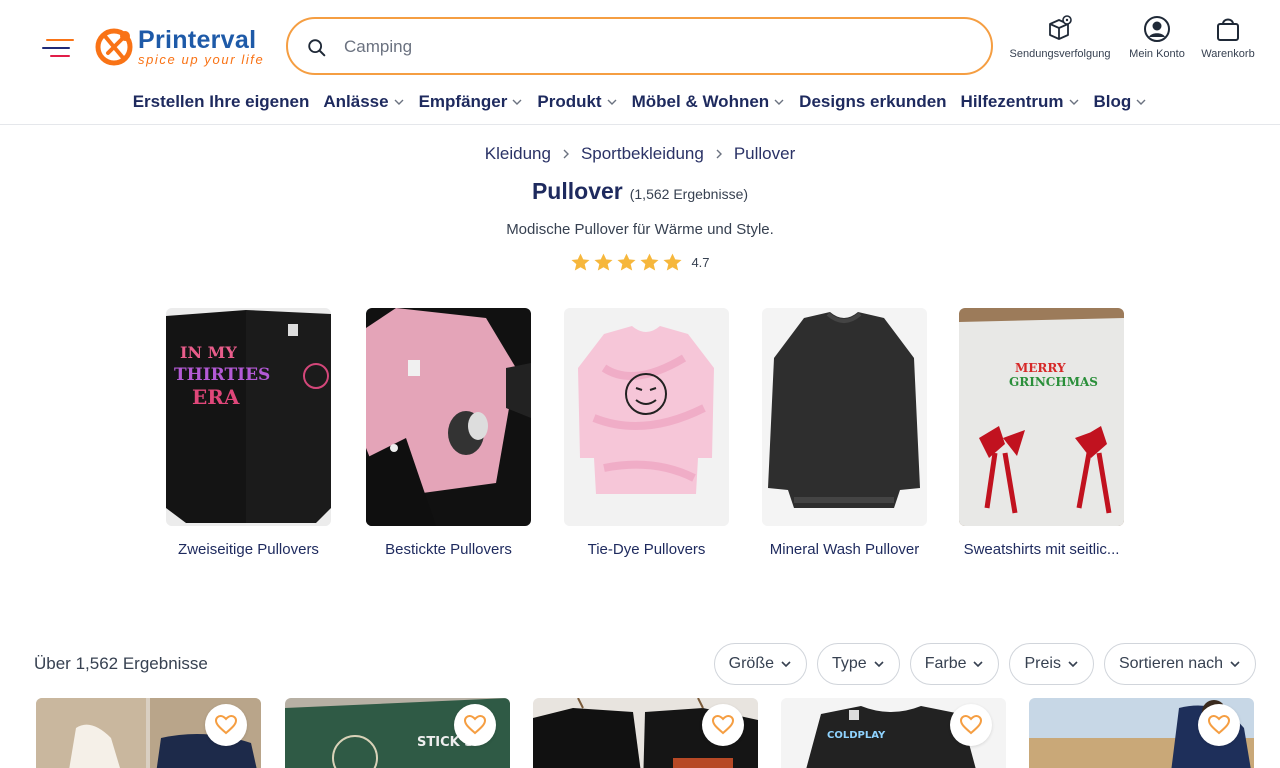 The image size is (1280, 768). I want to click on subcategory-card: Mineral Wash Pullover, so click(844, 433).